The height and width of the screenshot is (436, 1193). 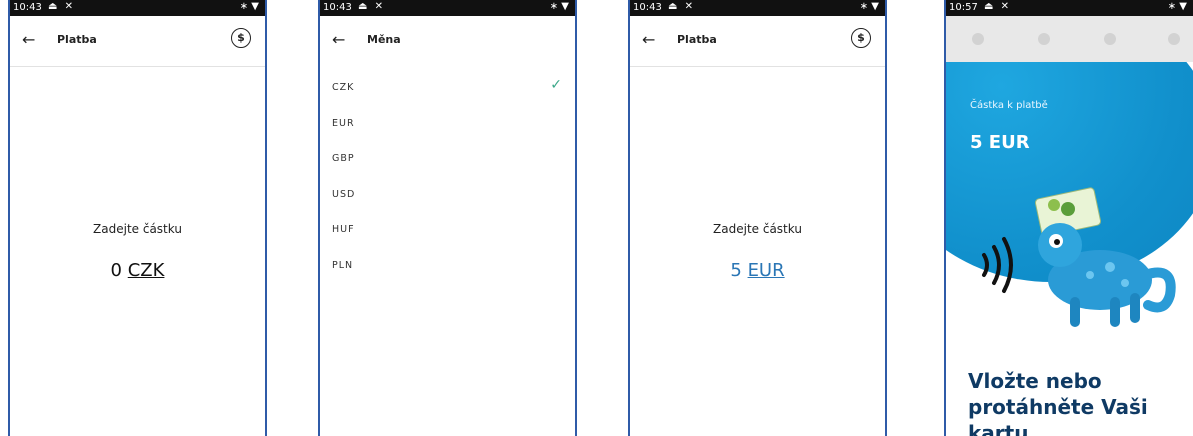 I want to click on insert-card-instruction: Vložte nebo protáhněte Vaši kartu, so click(x=1080, y=402).